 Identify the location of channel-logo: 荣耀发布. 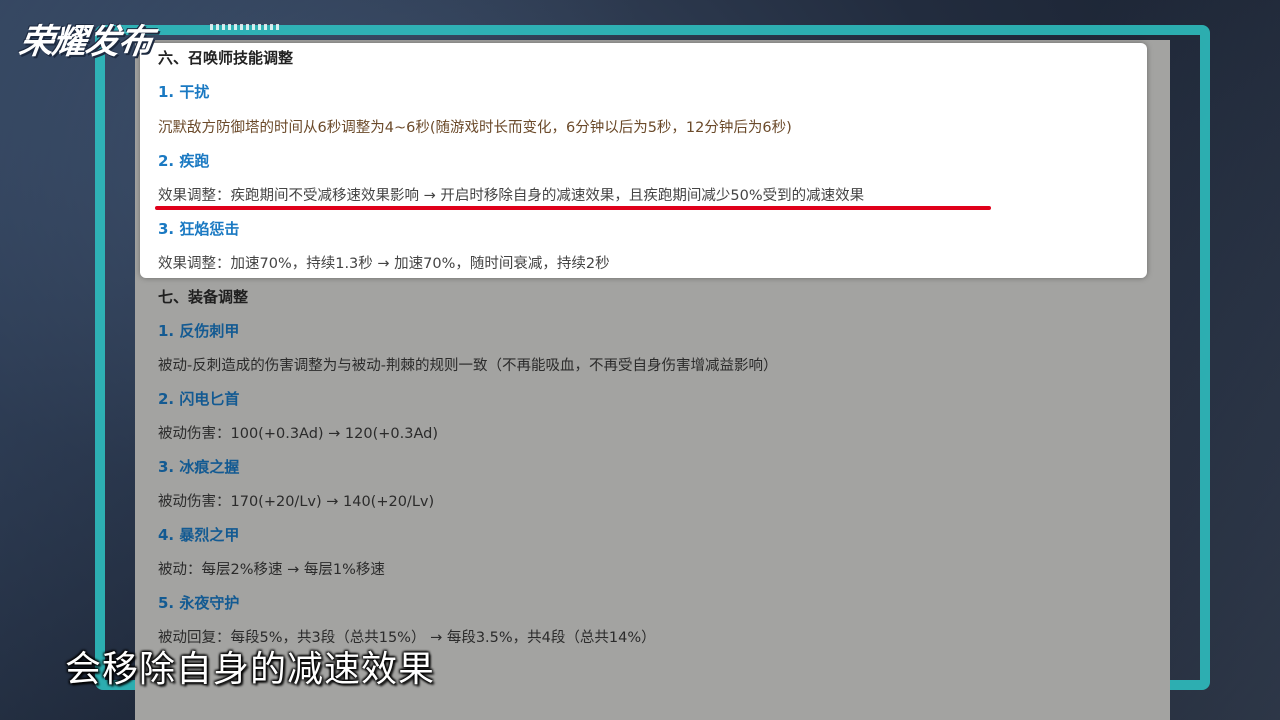
(85, 42).